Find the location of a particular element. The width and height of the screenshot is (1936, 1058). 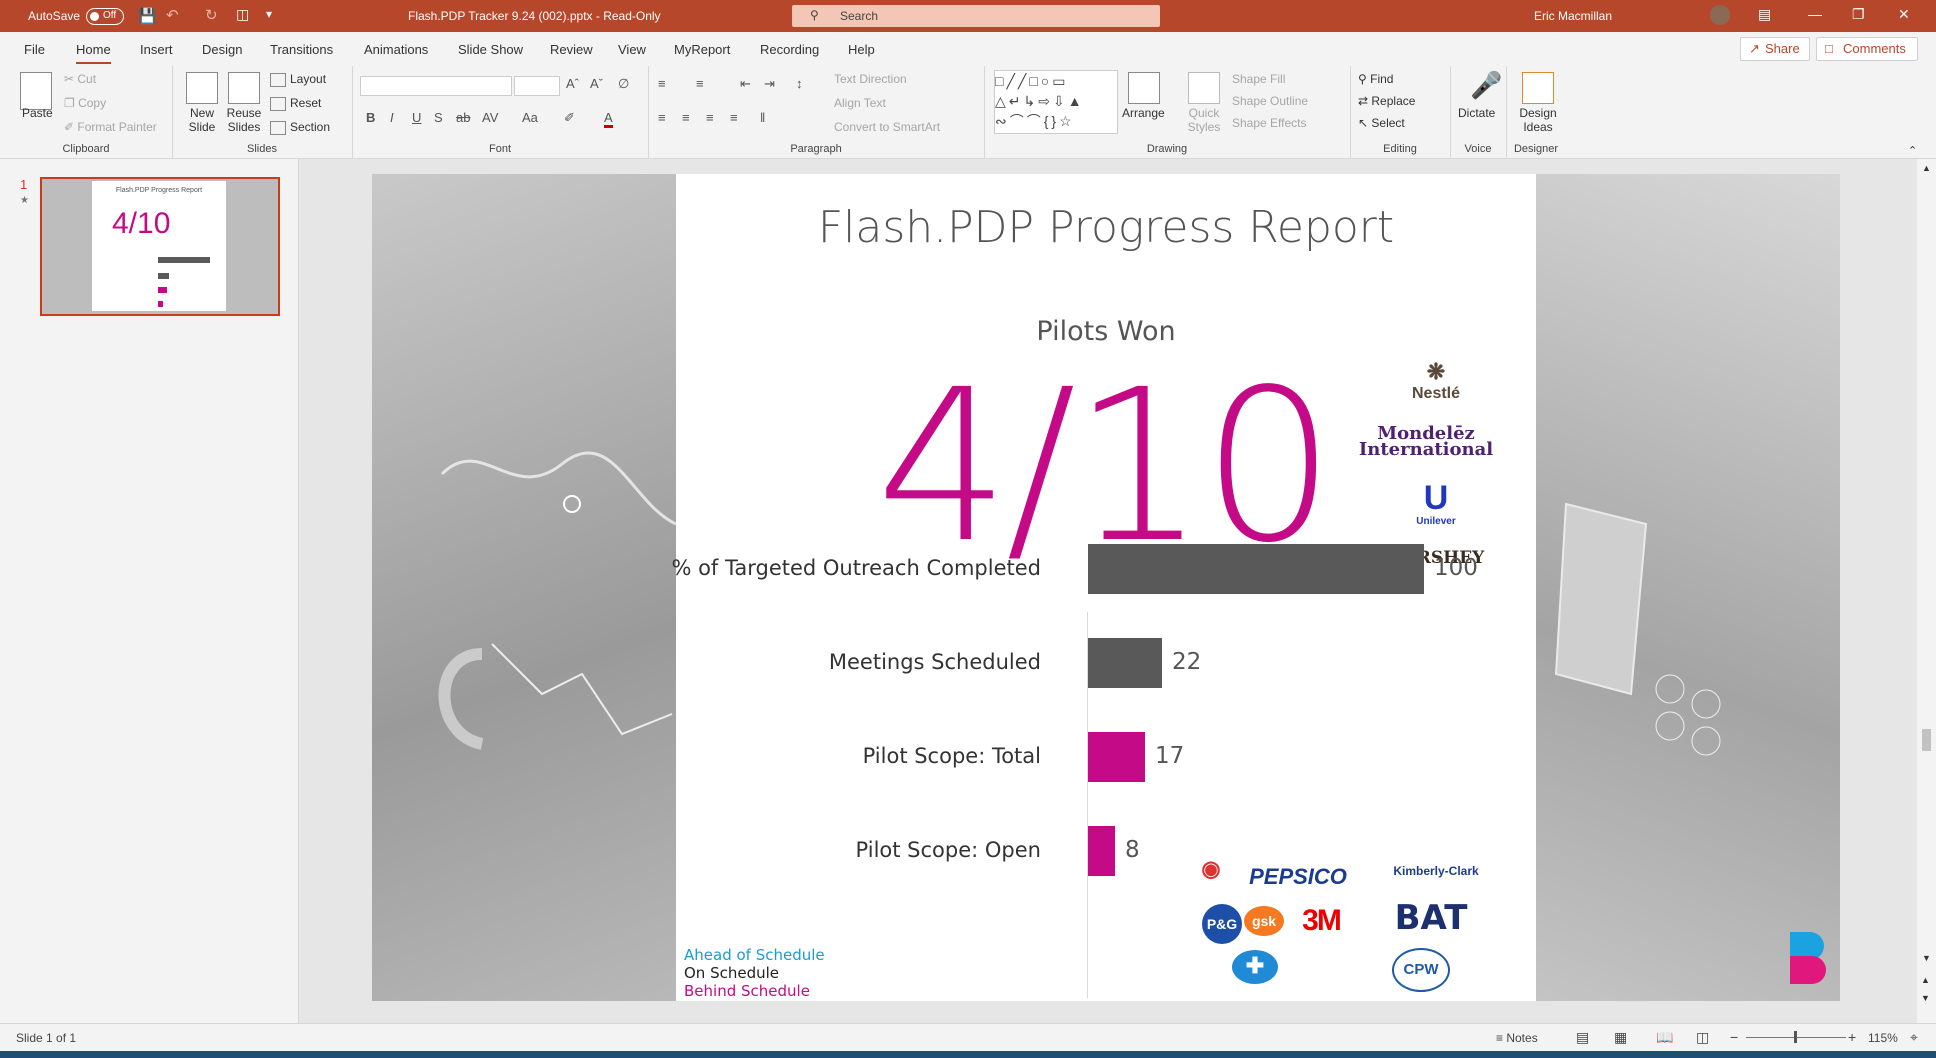

zoom-level: 115% is located at coordinates (1883, 1038).